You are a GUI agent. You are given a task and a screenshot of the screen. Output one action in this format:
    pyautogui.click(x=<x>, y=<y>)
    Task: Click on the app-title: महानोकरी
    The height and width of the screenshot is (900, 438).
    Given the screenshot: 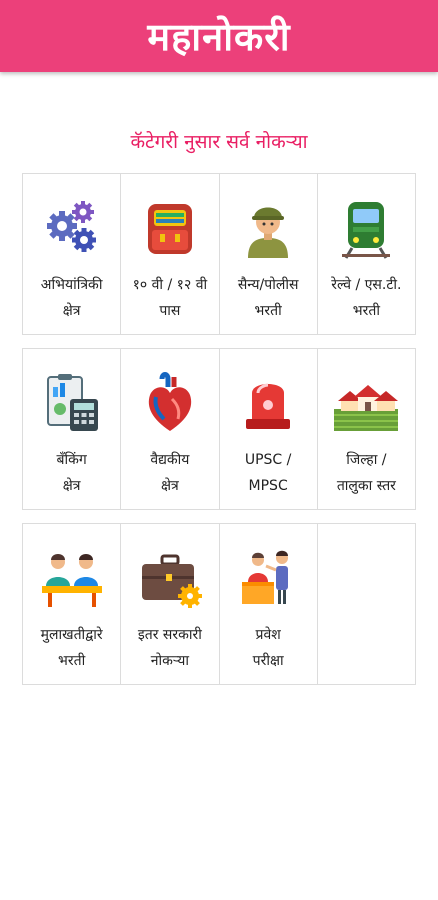 What is the action you would take?
    pyautogui.click(x=219, y=37)
    